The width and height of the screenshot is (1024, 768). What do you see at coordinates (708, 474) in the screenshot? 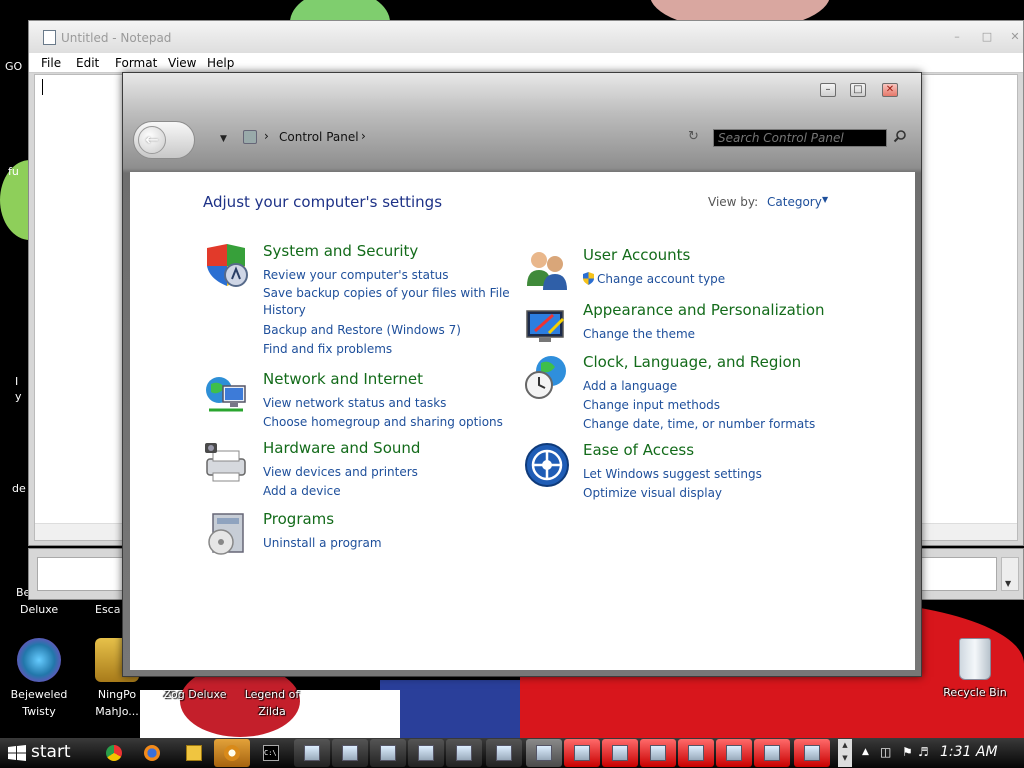
I see `link-suggest-settings: Let Windows suggest settings` at bounding box center [708, 474].